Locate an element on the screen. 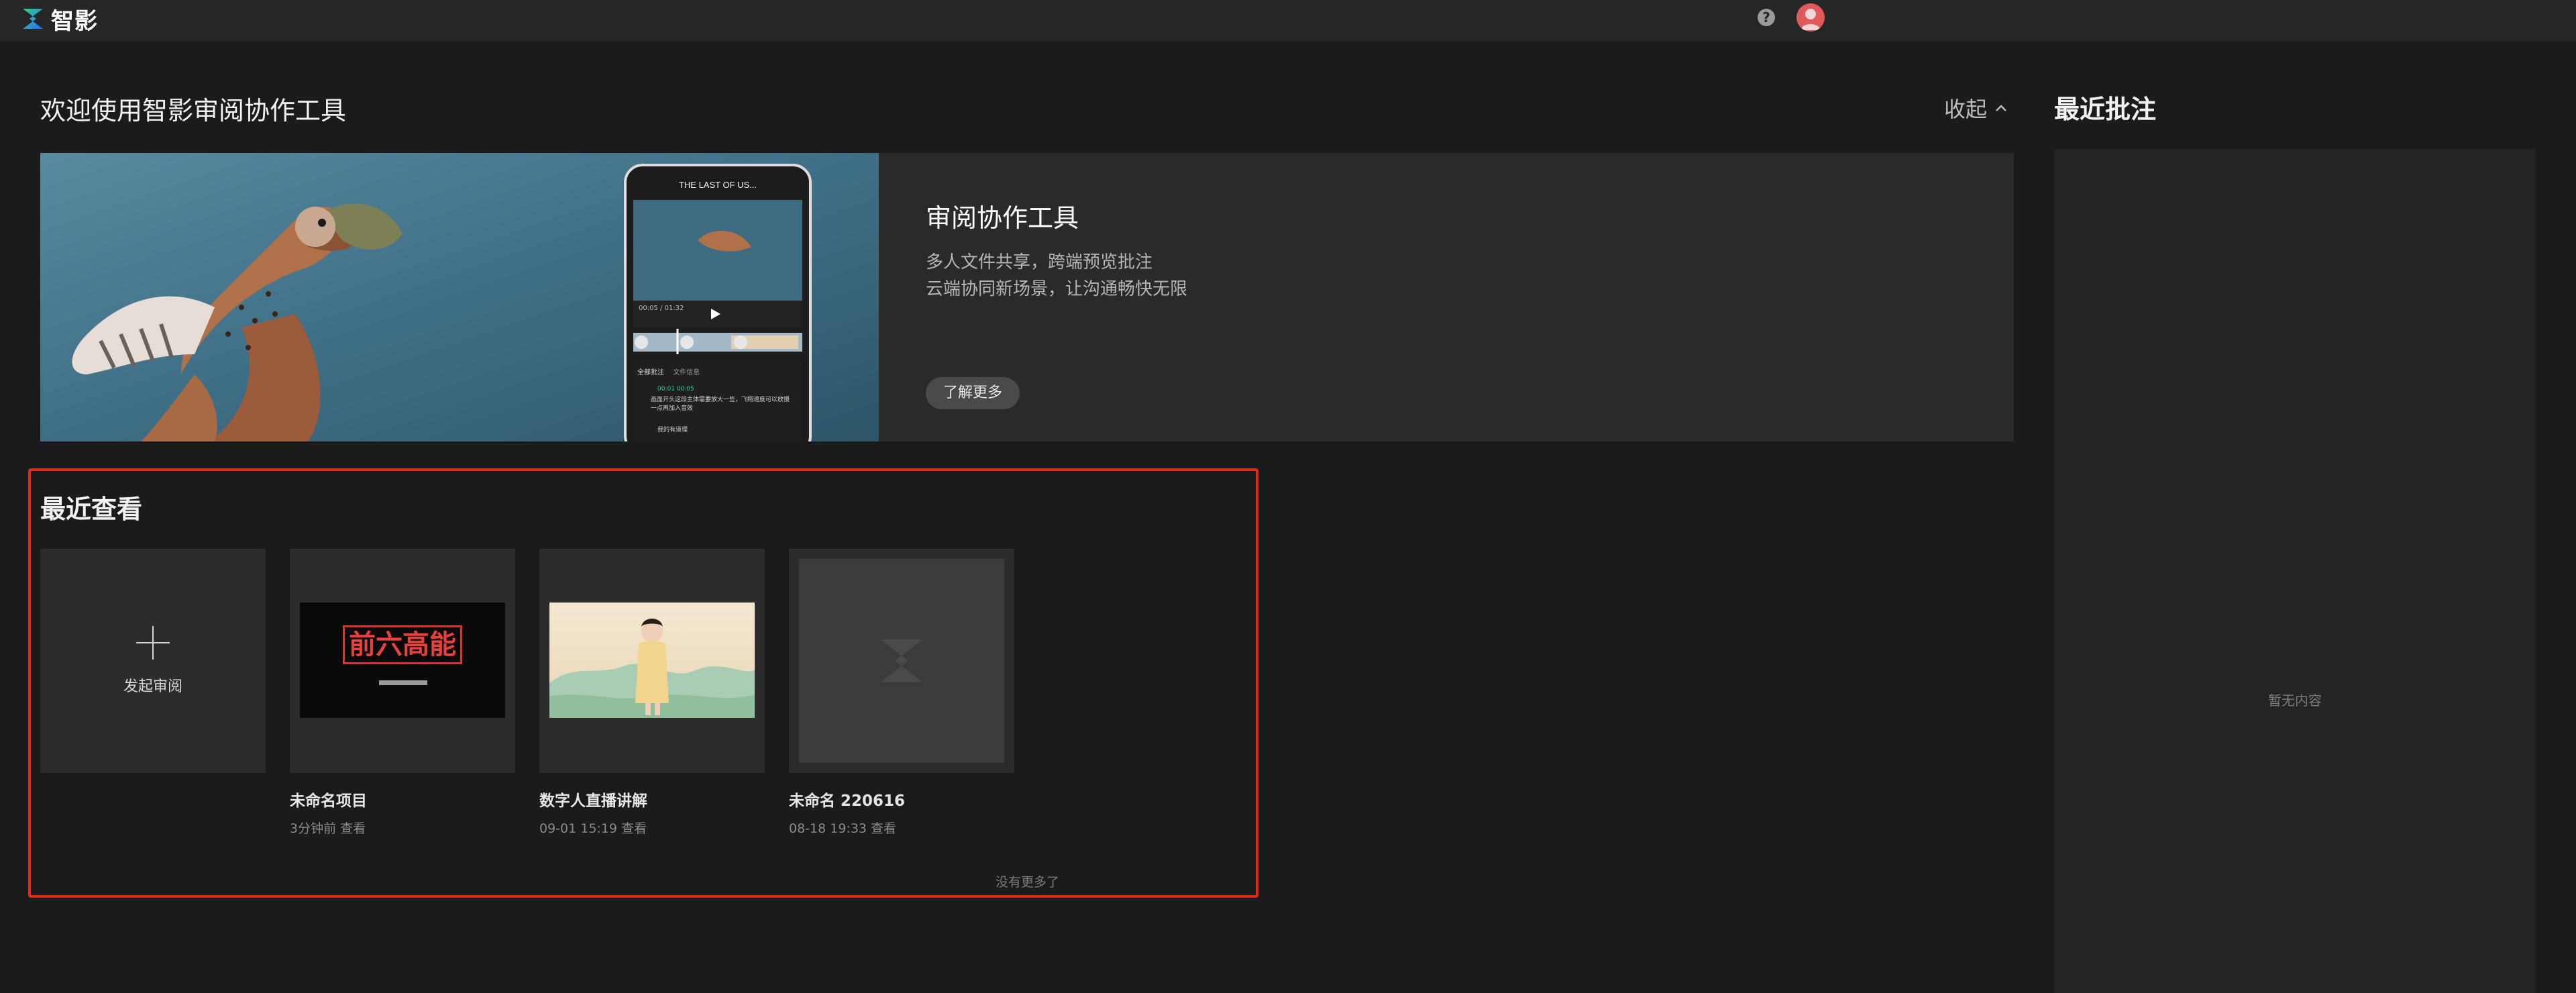 The width and height of the screenshot is (2576, 993). phone-reply: 我的有道理 is located at coordinates (672, 430).